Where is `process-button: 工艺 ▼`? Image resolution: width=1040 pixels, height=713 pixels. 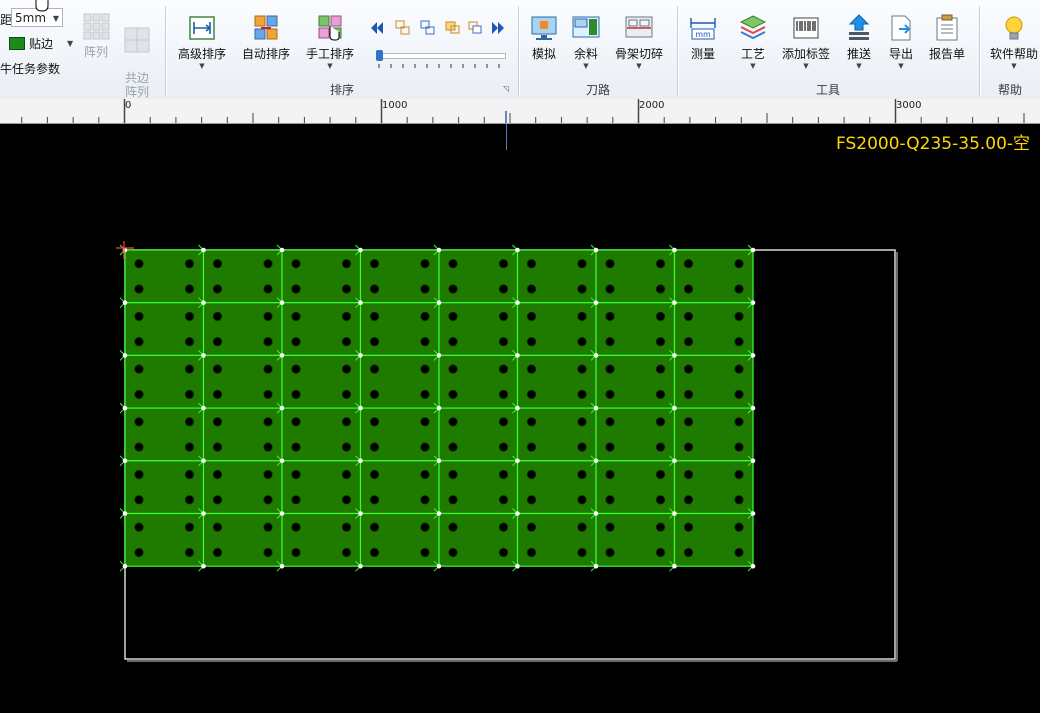 process-button: 工艺 ▼ is located at coordinates (753, 42).